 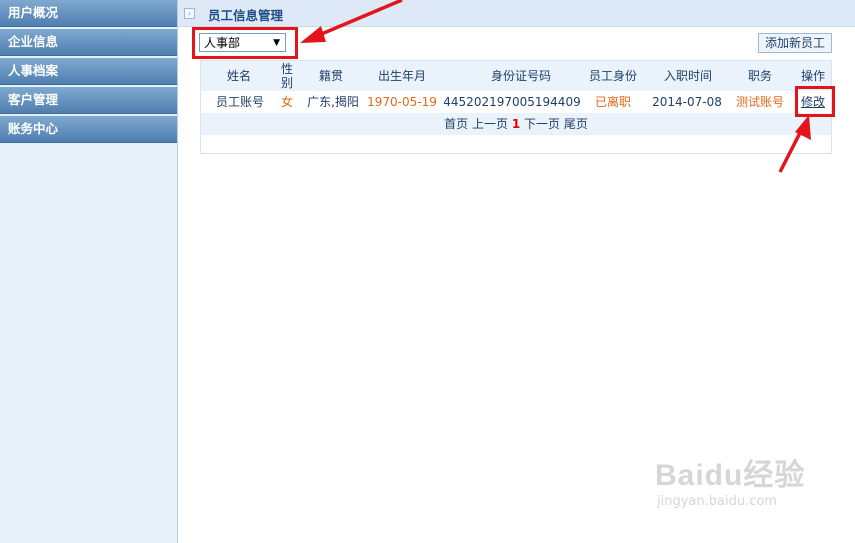 What do you see at coordinates (794, 144) in the screenshot?
I see `arrow-to-edit-icon` at bounding box center [794, 144].